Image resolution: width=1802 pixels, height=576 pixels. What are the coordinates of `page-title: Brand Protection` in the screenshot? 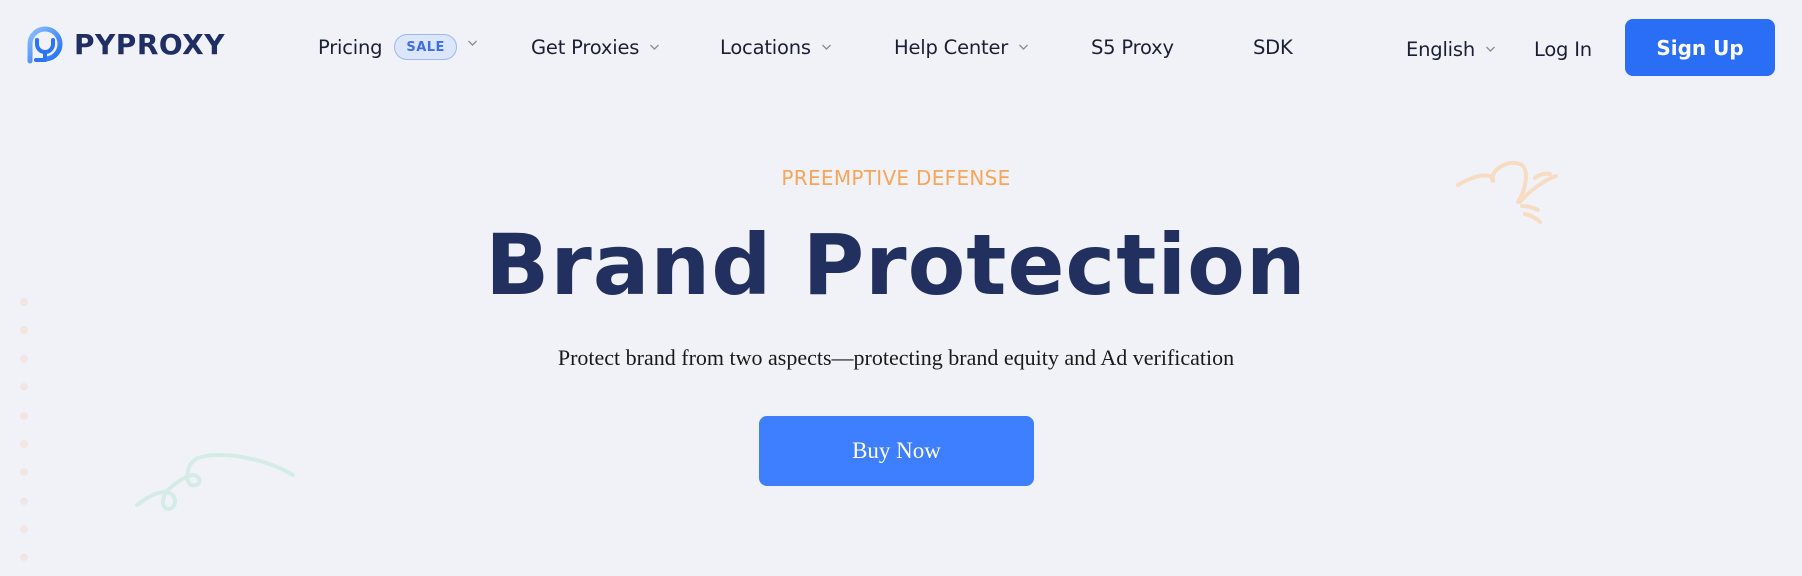 It's located at (896, 265).